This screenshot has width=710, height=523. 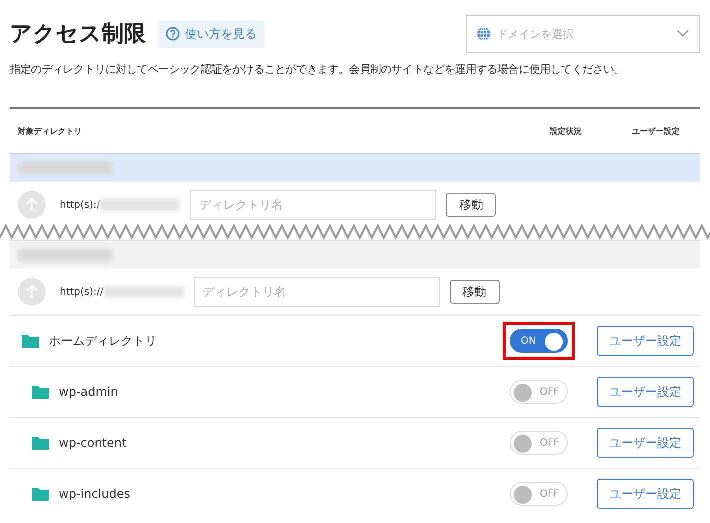 What do you see at coordinates (211, 34) in the screenshot?
I see `help-button: 使い方を見る` at bounding box center [211, 34].